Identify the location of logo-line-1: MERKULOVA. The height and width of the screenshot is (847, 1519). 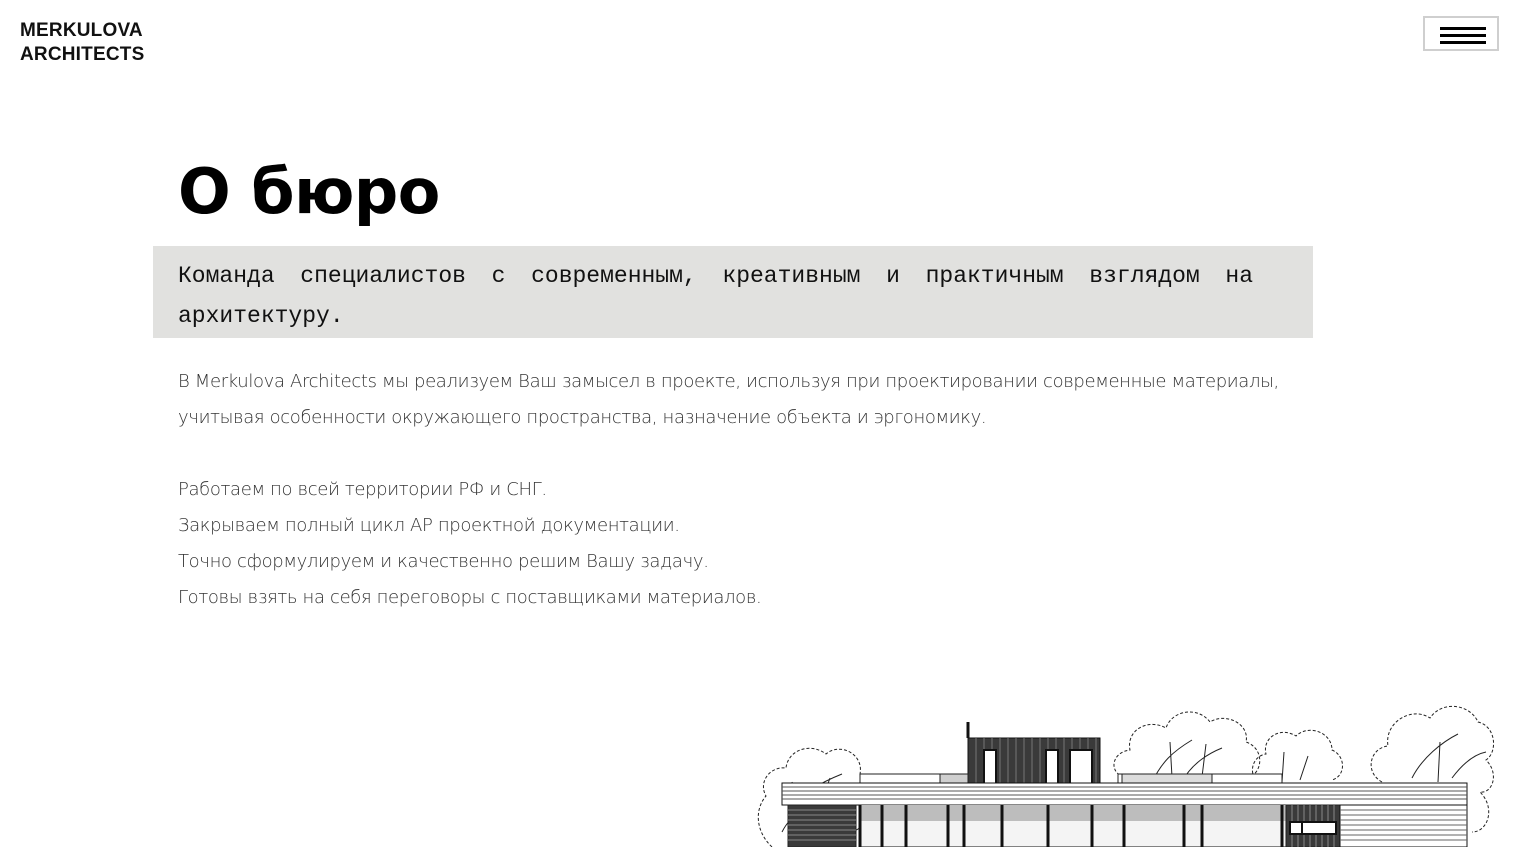
(81, 30).